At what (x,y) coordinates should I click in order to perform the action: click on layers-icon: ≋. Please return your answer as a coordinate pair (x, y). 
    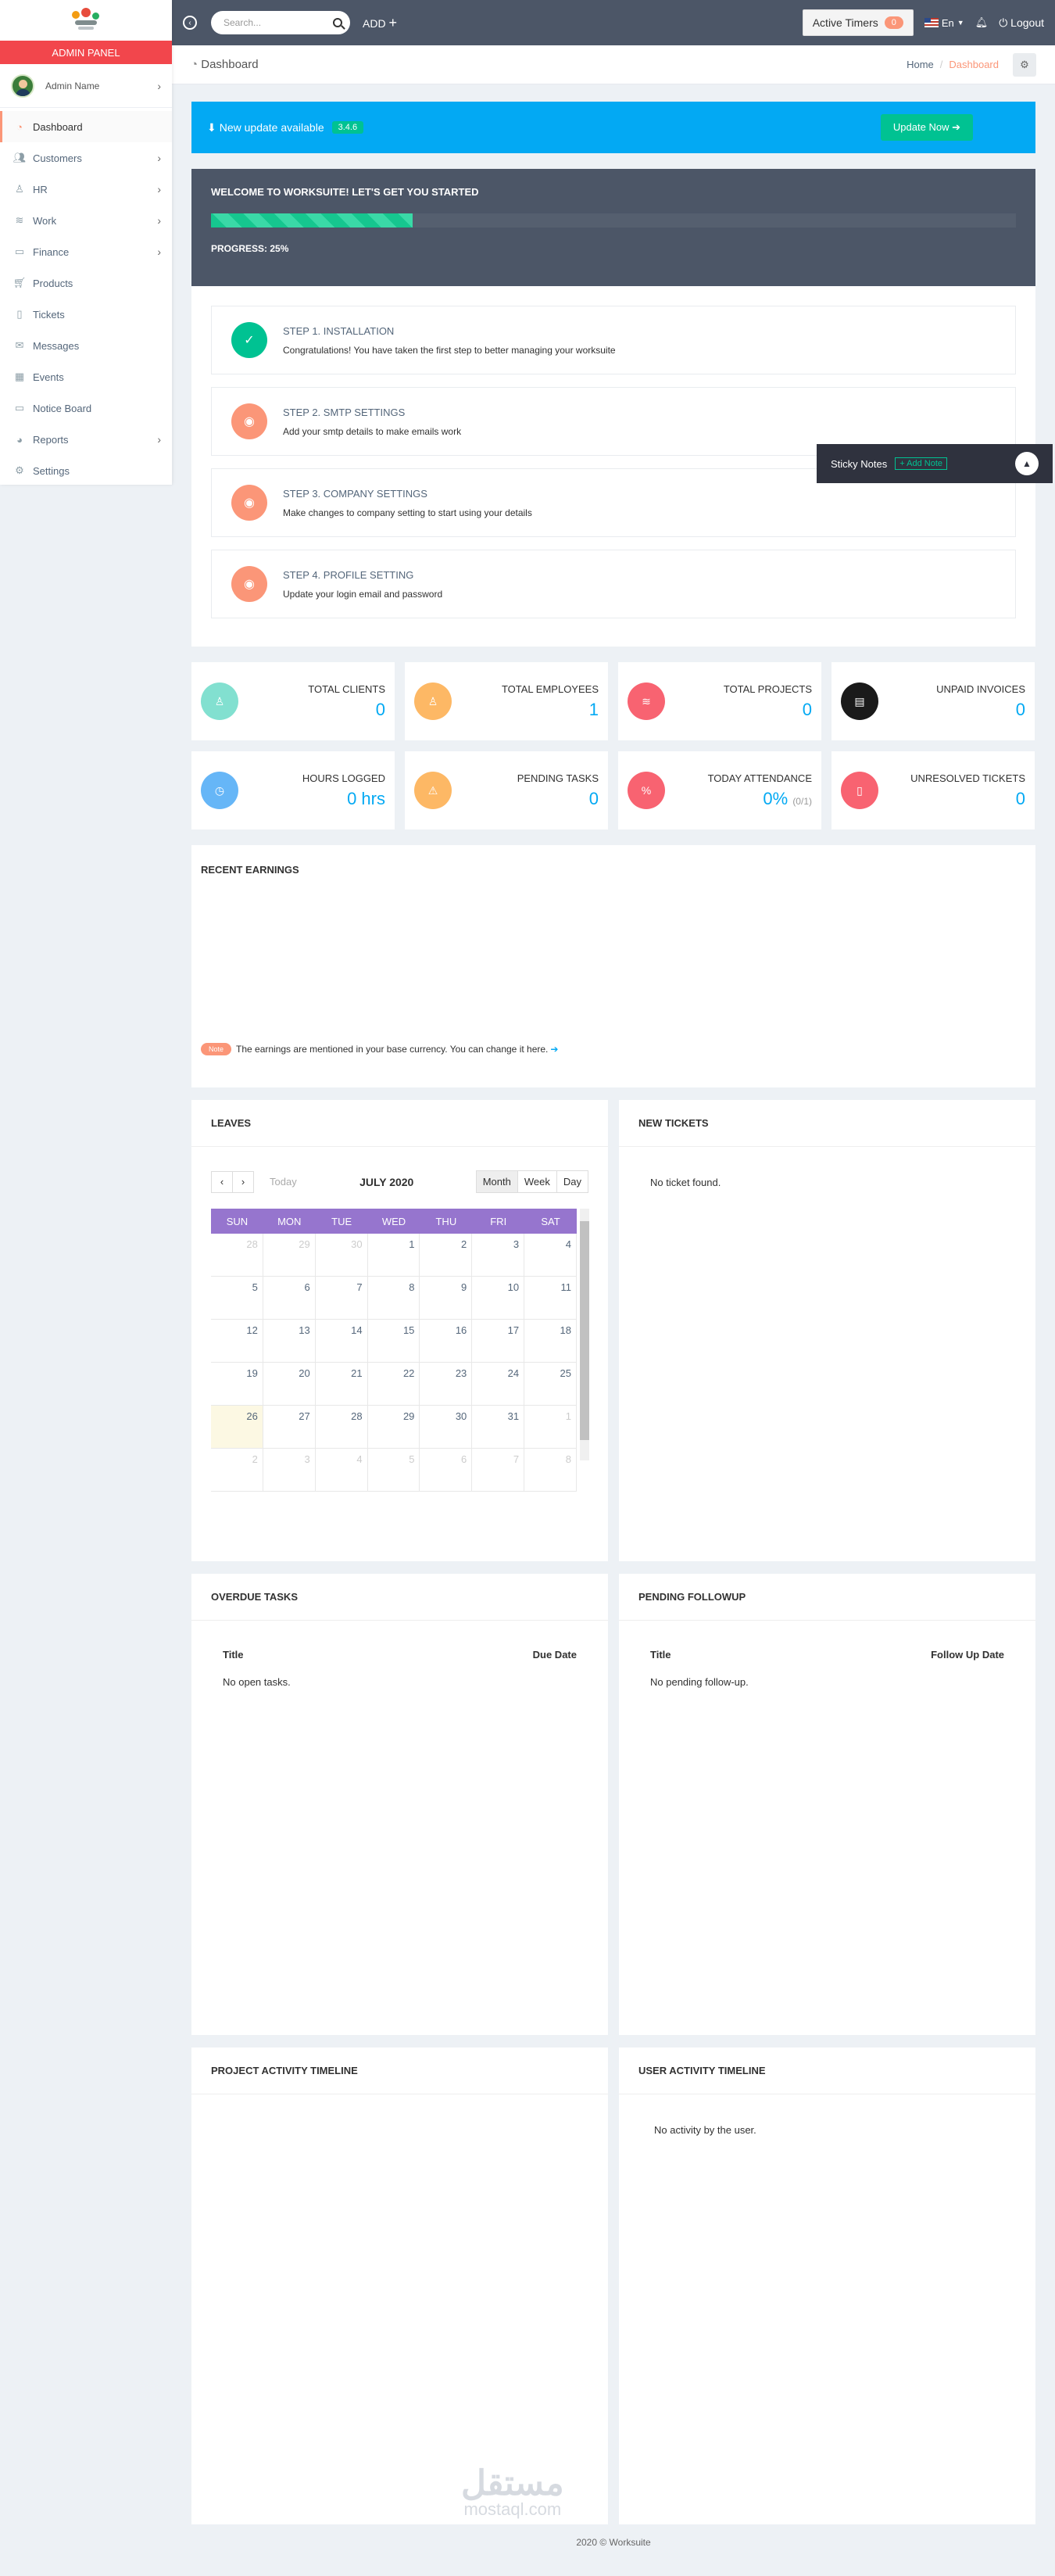
    Looking at the image, I should click on (646, 701).